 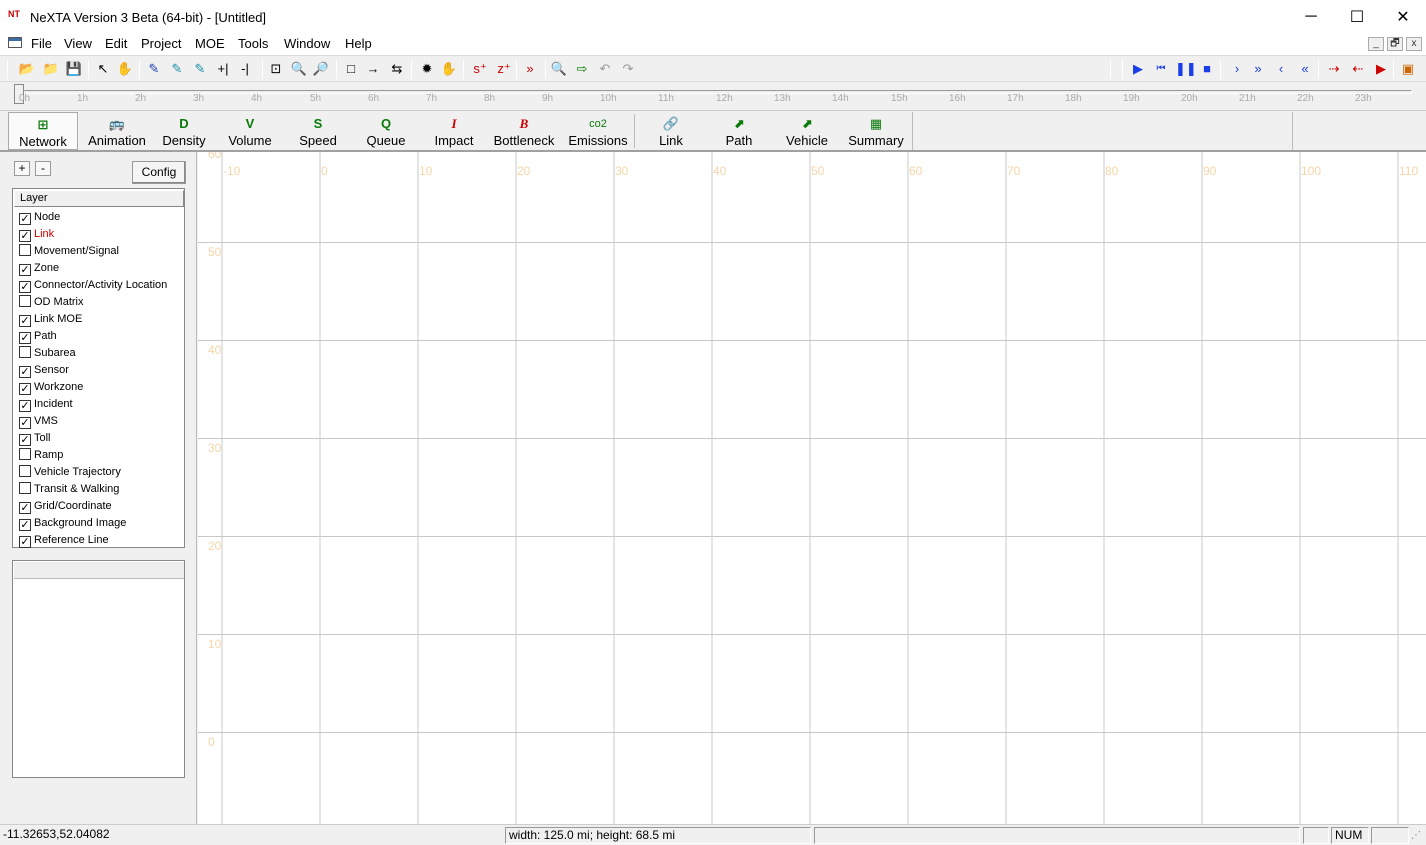 I want to click on menu-view: View, so click(x=78, y=43).